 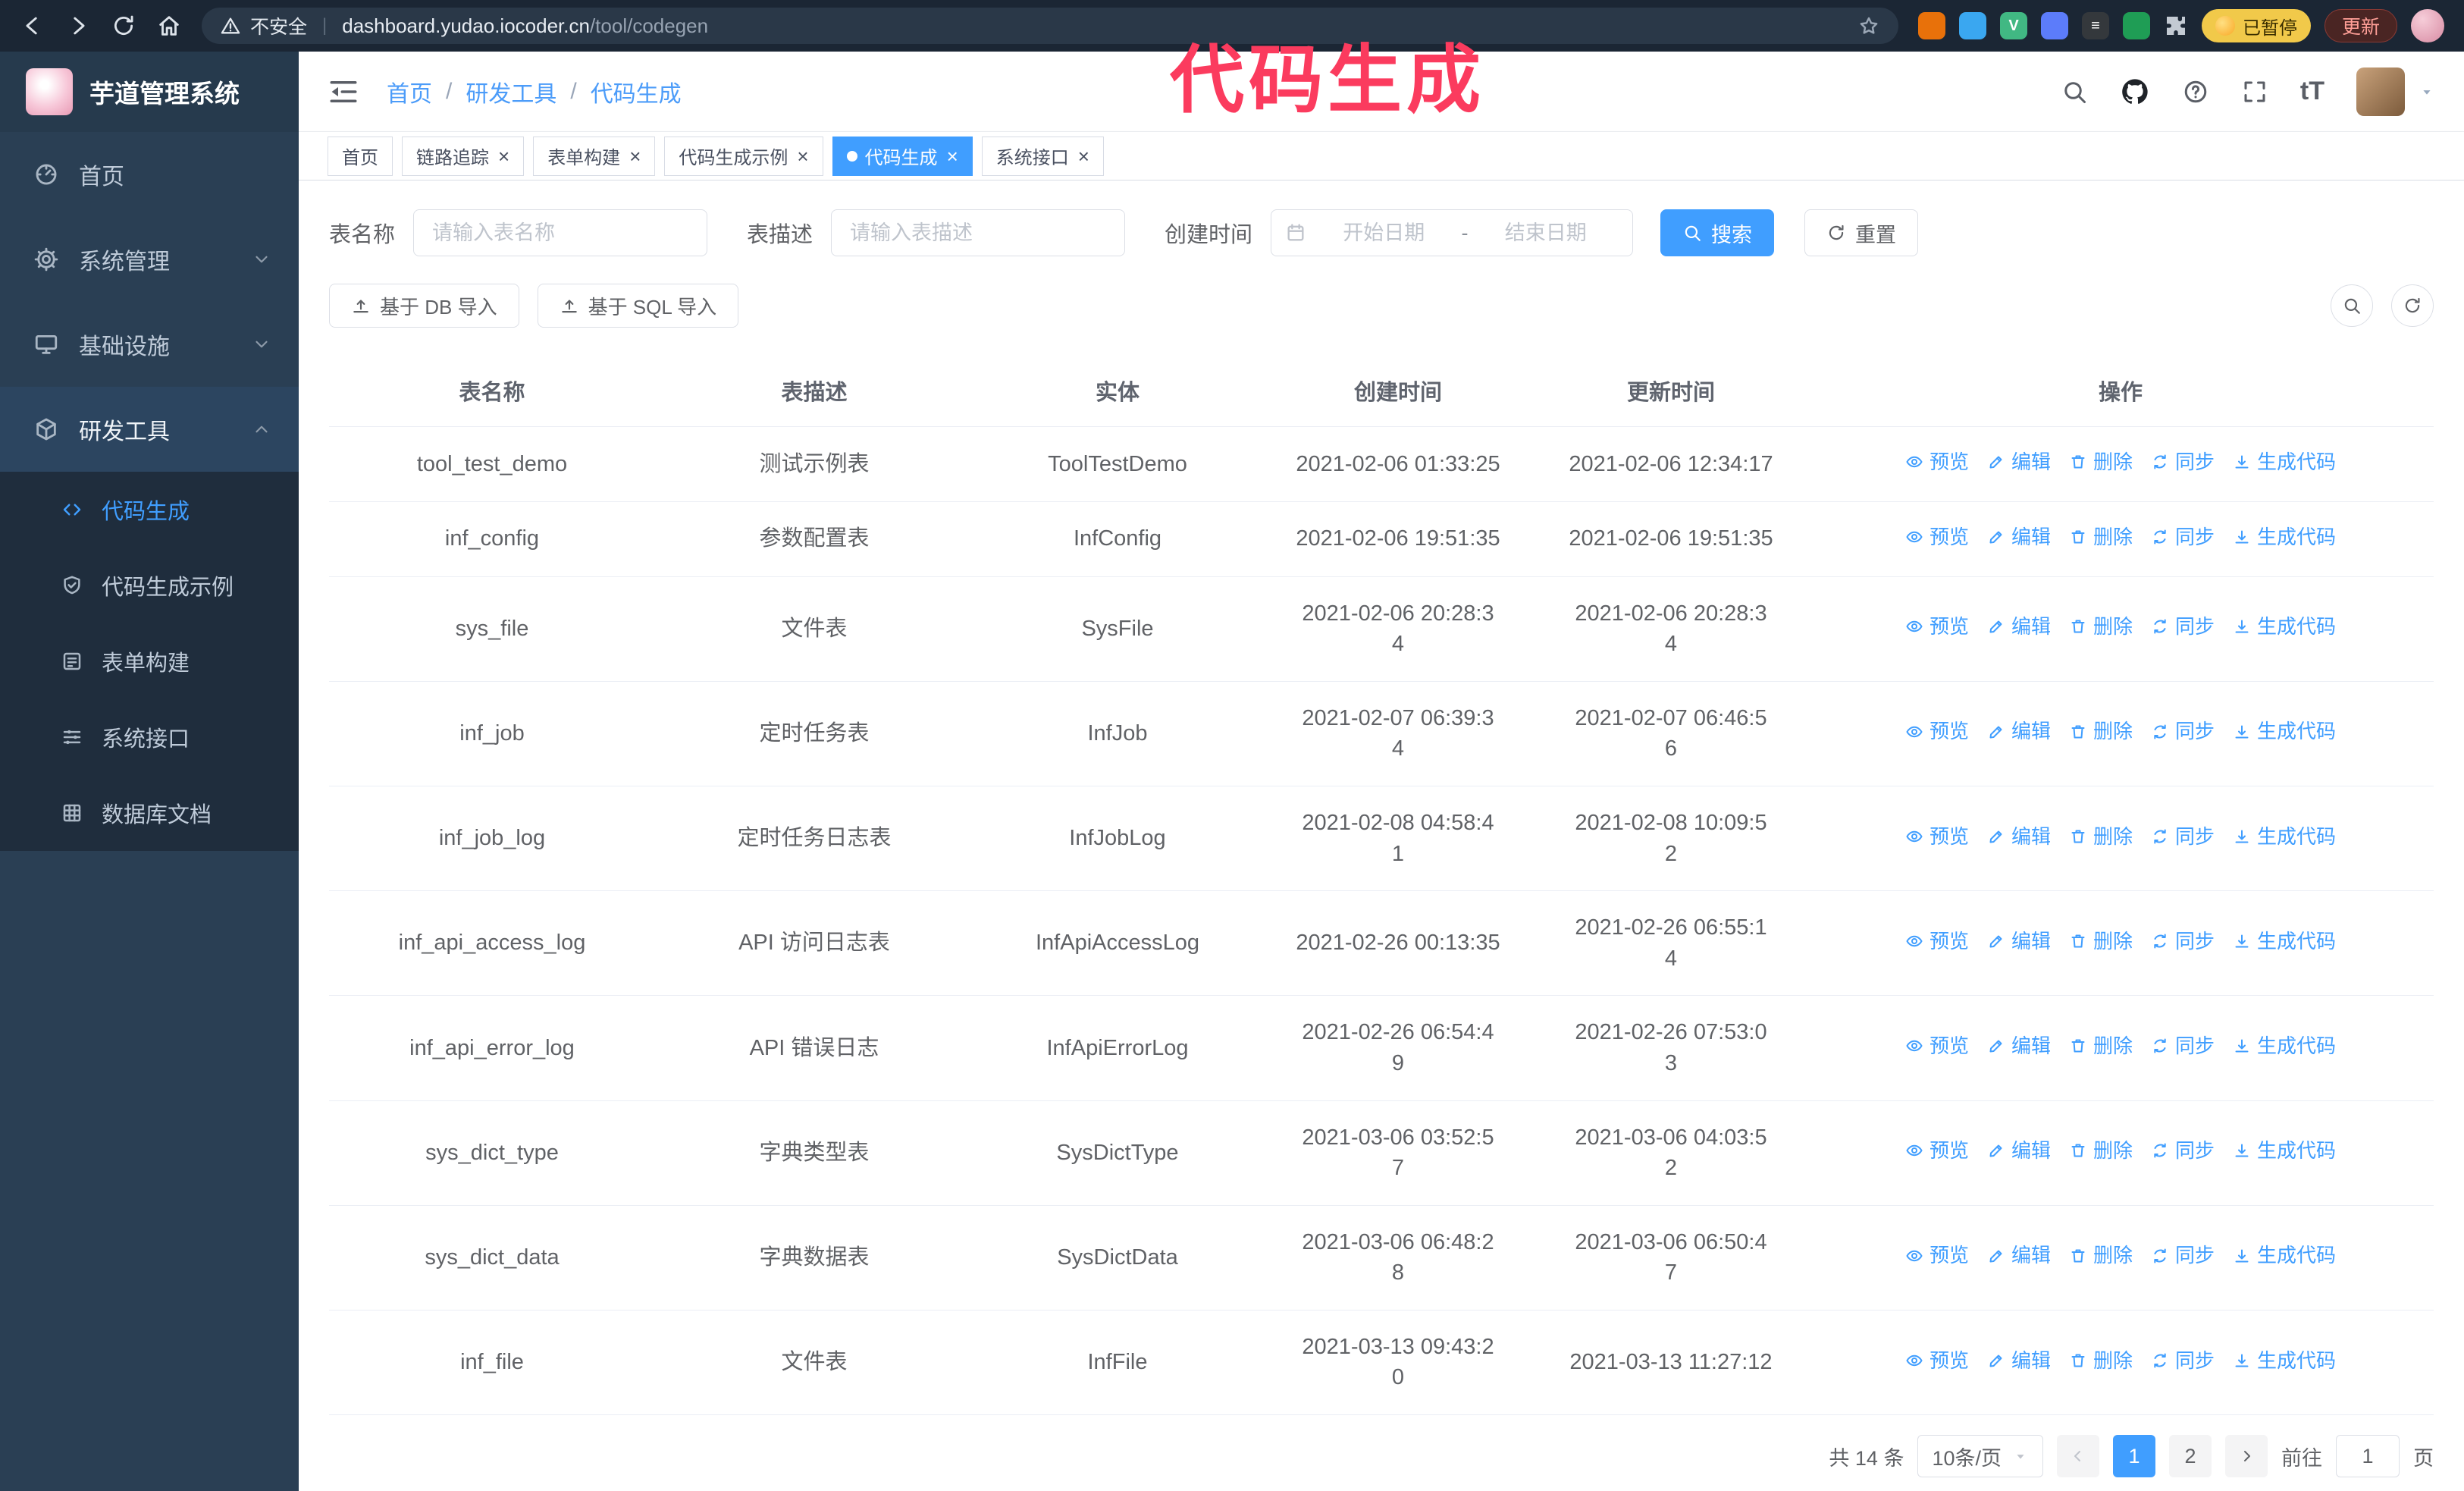 What do you see at coordinates (150, 344) in the screenshot?
I see `sidebar-item-infra: 基础设施` at bounding box center [150, 344].